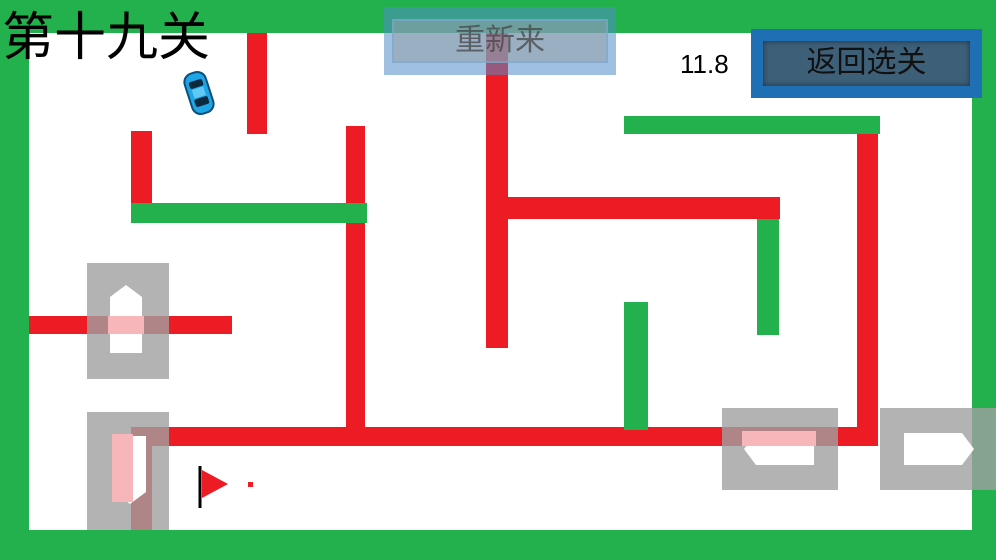 The height and width of the screenshot is (560, 996). Describe the element at coordinates (106, 38) in the screenshot. I see `level-title: 第十九关` at that location.